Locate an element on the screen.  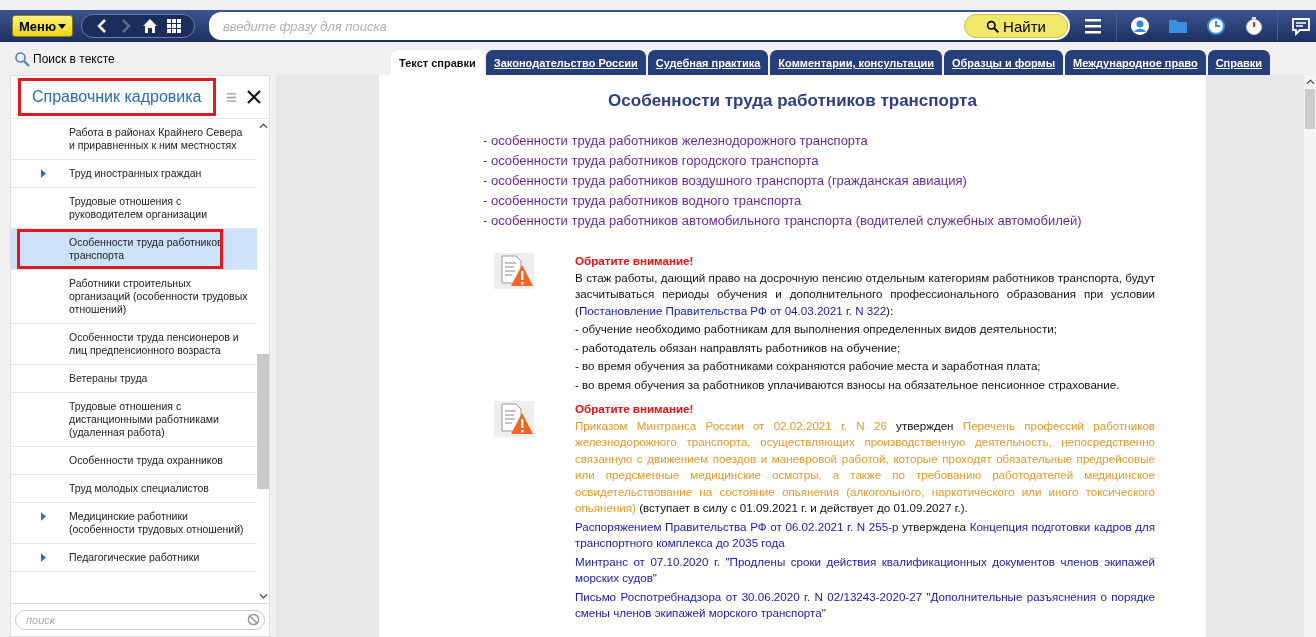
tree-item: Педагогические работники is located at coordinates (134, 558).